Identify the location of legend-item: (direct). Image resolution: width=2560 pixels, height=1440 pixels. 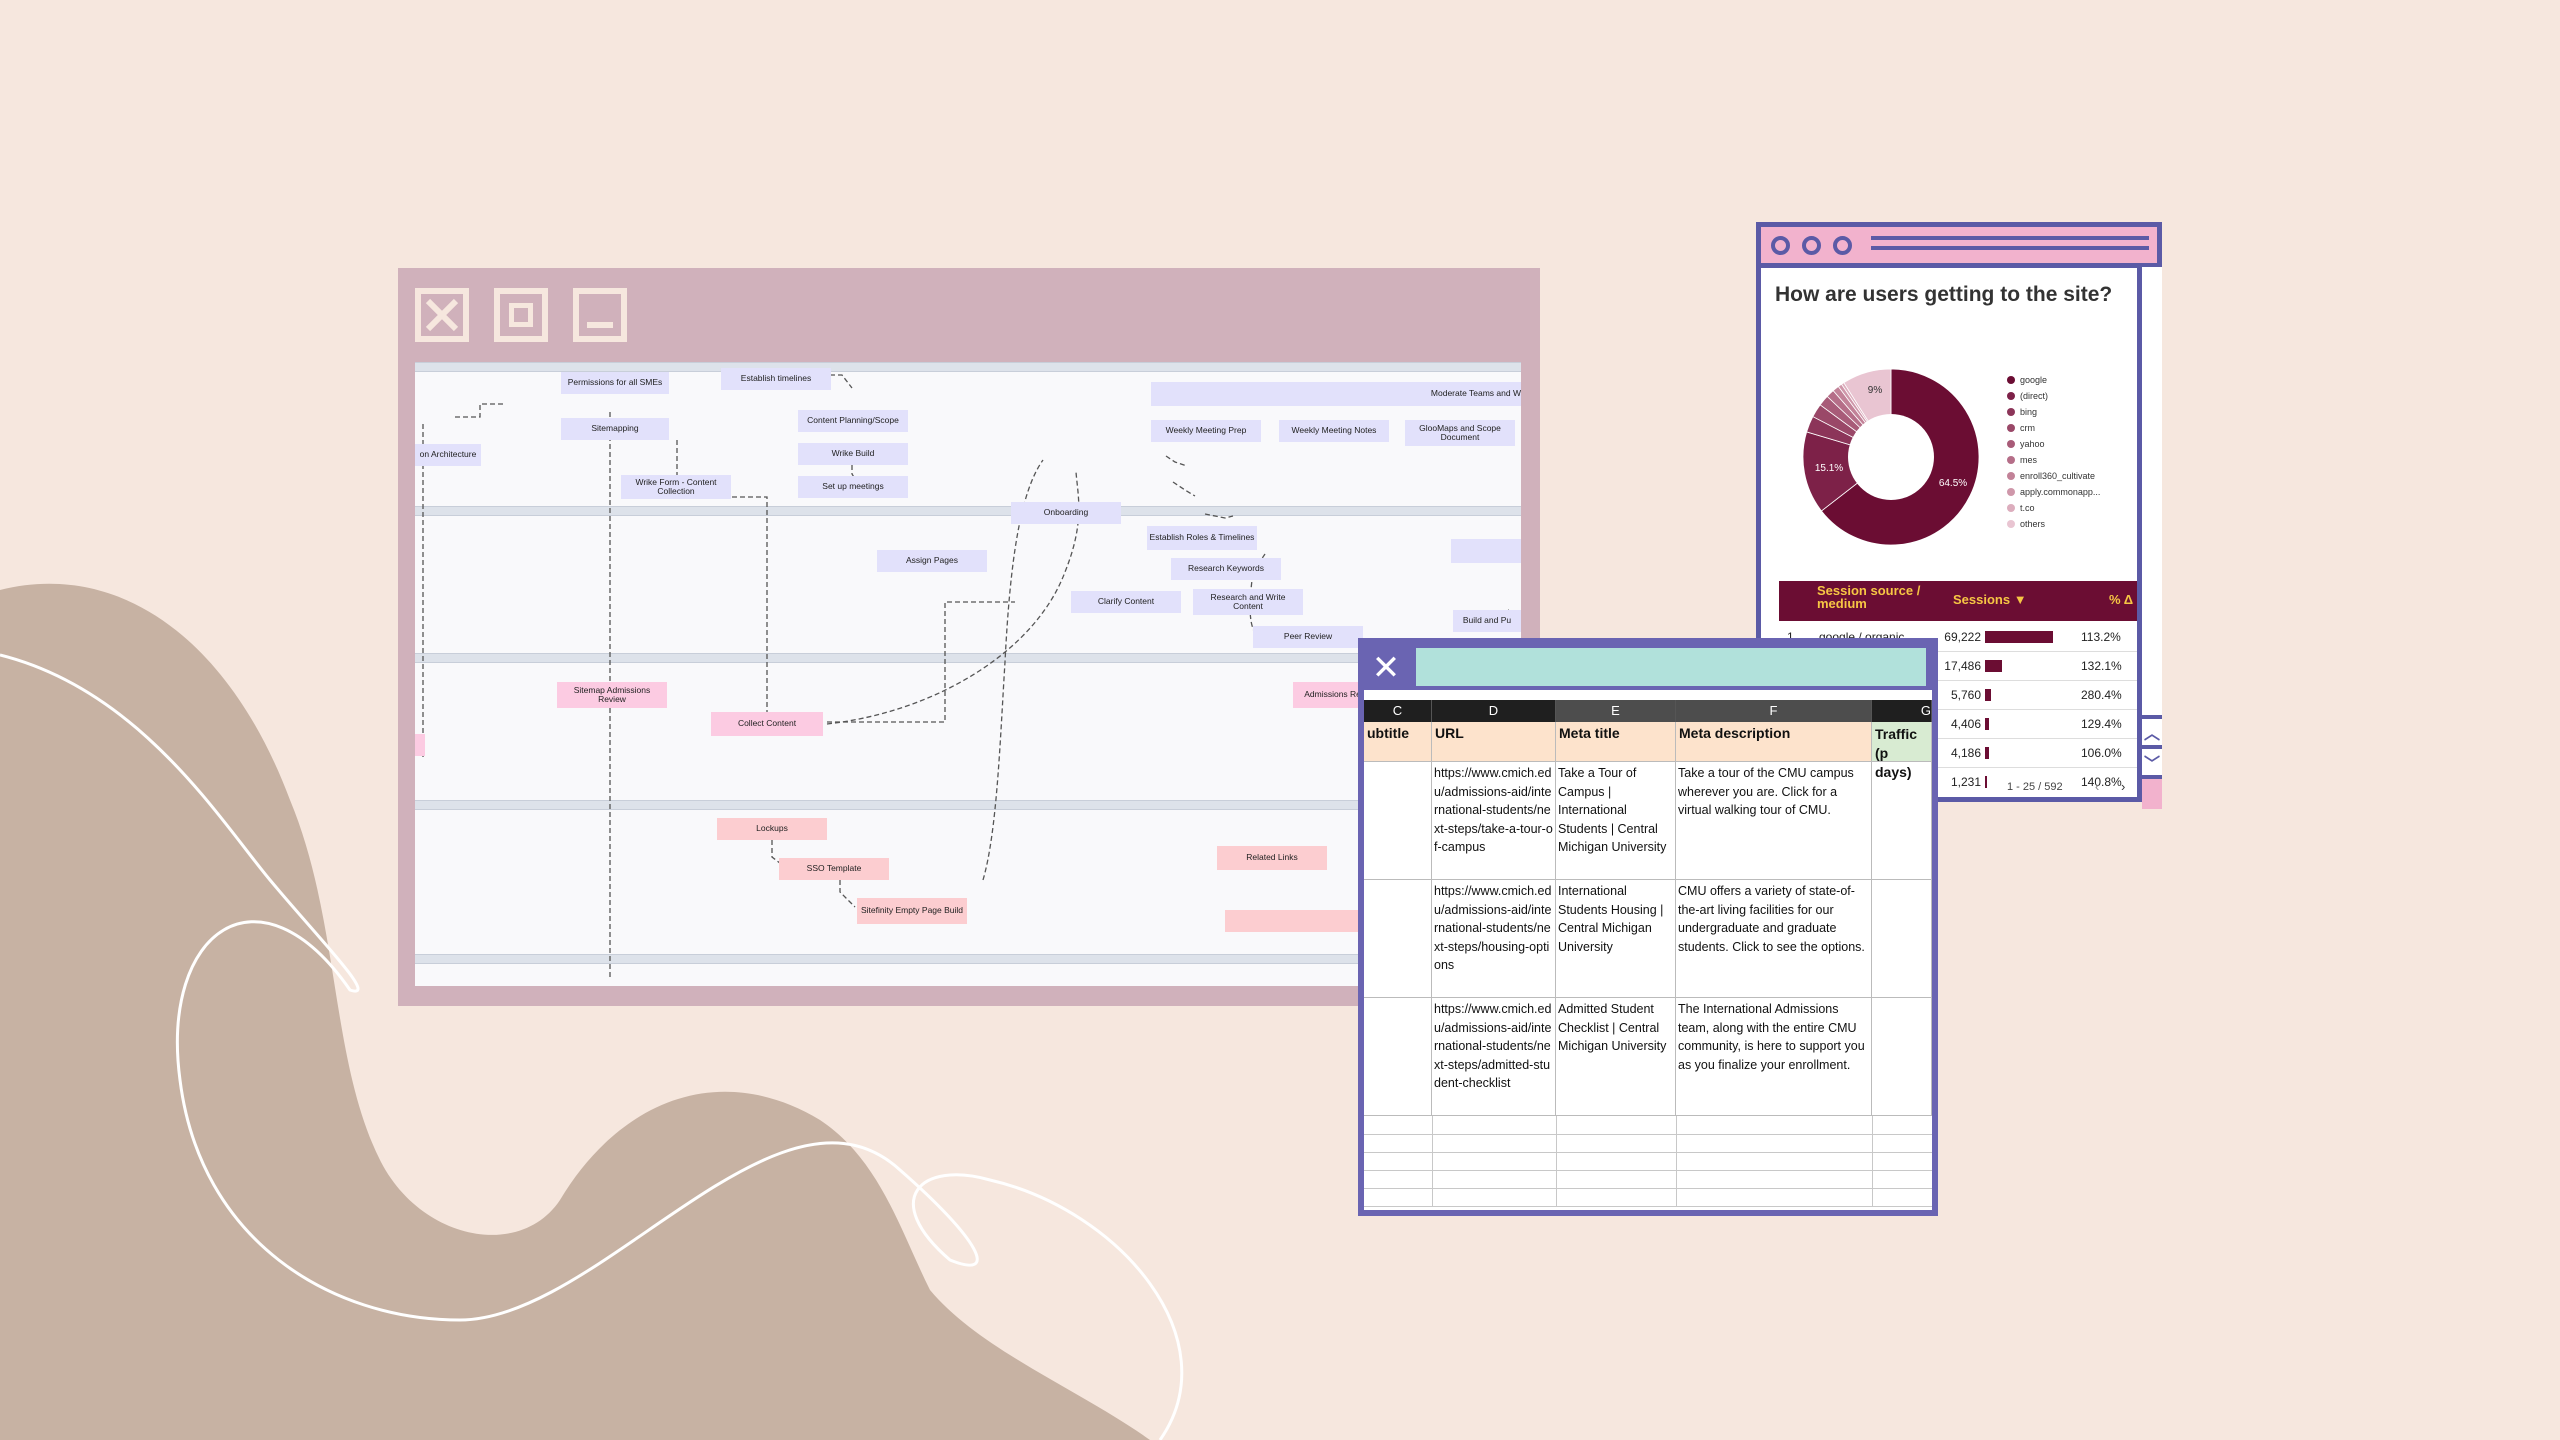
(2027, 396).